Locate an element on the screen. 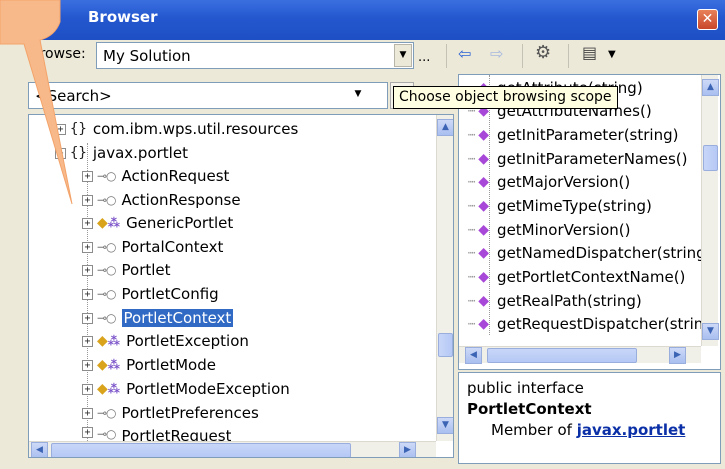  callout-bubble is located at coordinates (36, 102).